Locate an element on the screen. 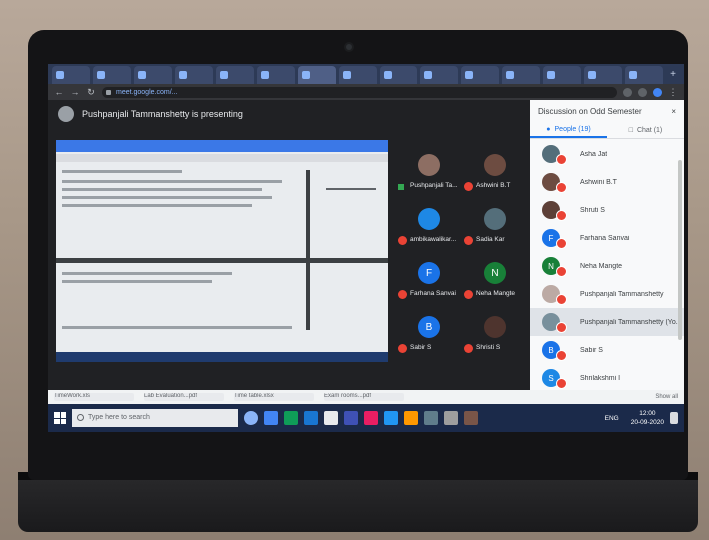 Image resolution: width=709 pixels, height=540 pixels. notification-icon is located at coordinates (674, 418).